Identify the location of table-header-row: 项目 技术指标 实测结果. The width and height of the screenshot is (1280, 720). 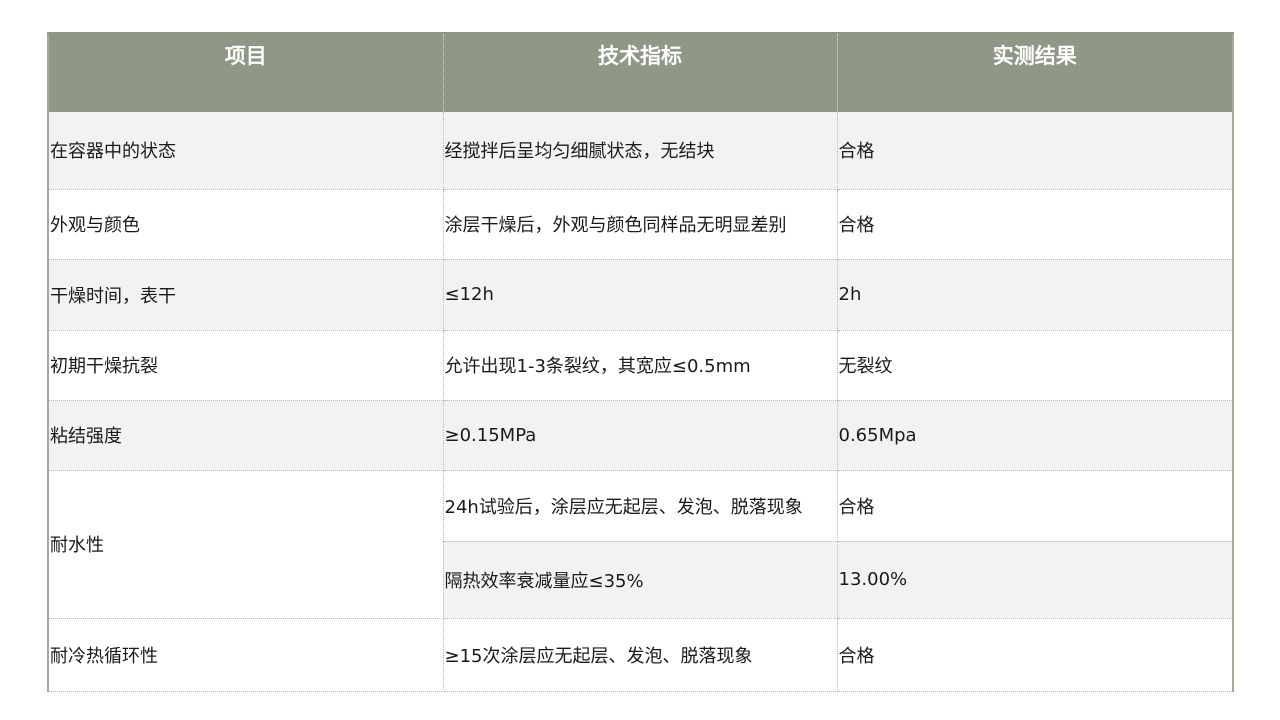
(640, 72).